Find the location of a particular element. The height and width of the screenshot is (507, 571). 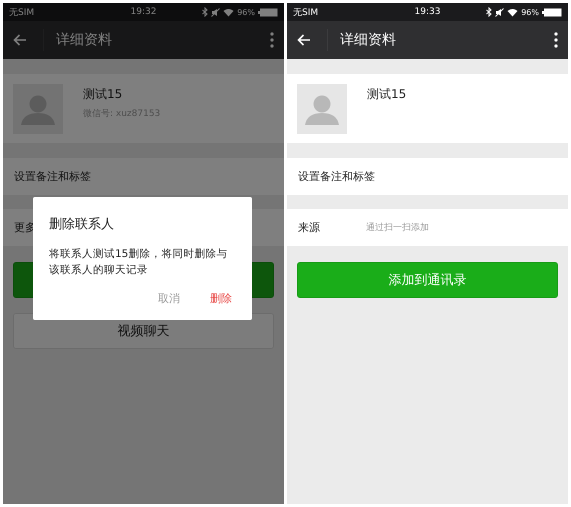

primary-button: 添加到通讯录 is located at coordinates (427, 280).